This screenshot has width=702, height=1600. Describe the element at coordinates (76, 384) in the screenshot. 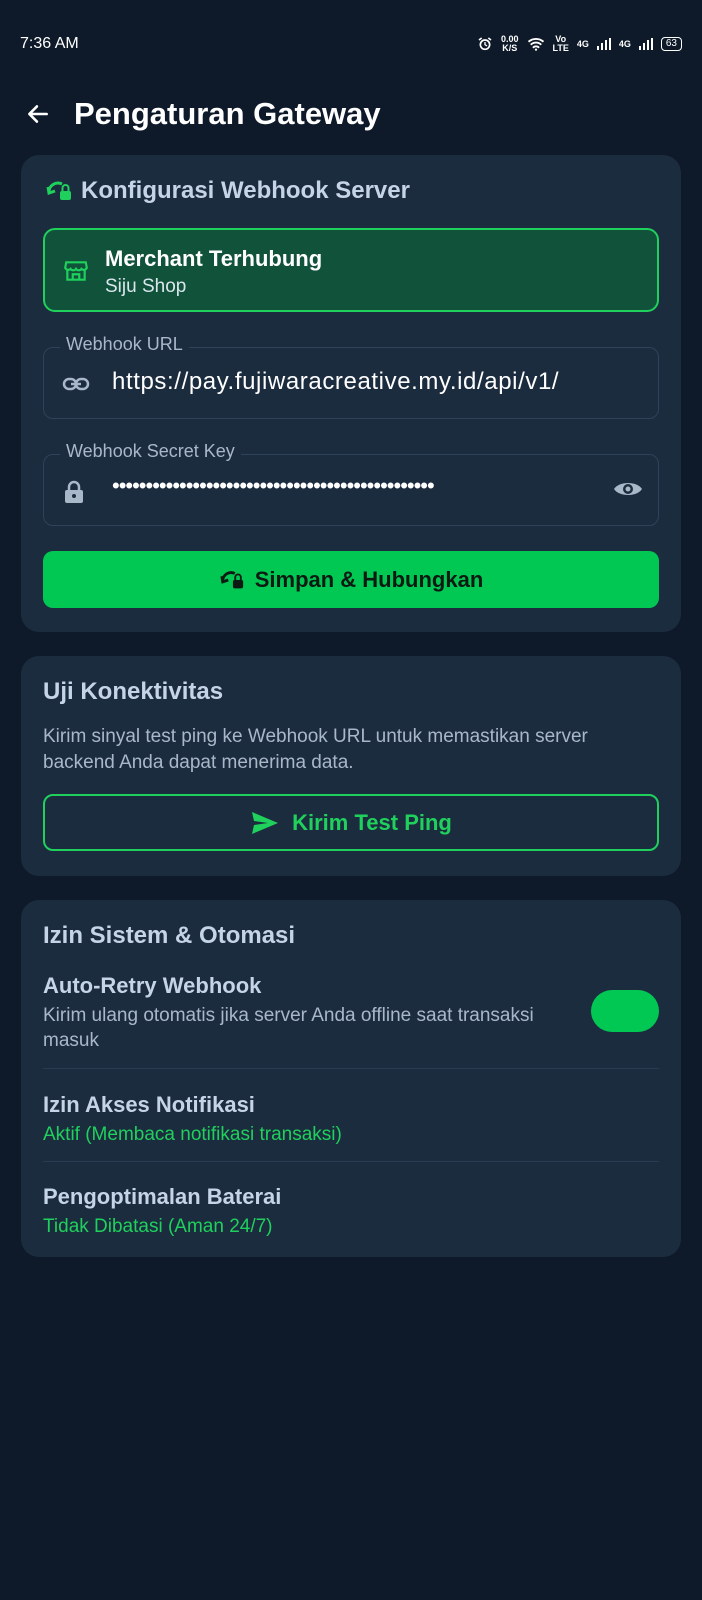

I see `link-icon` at that location.